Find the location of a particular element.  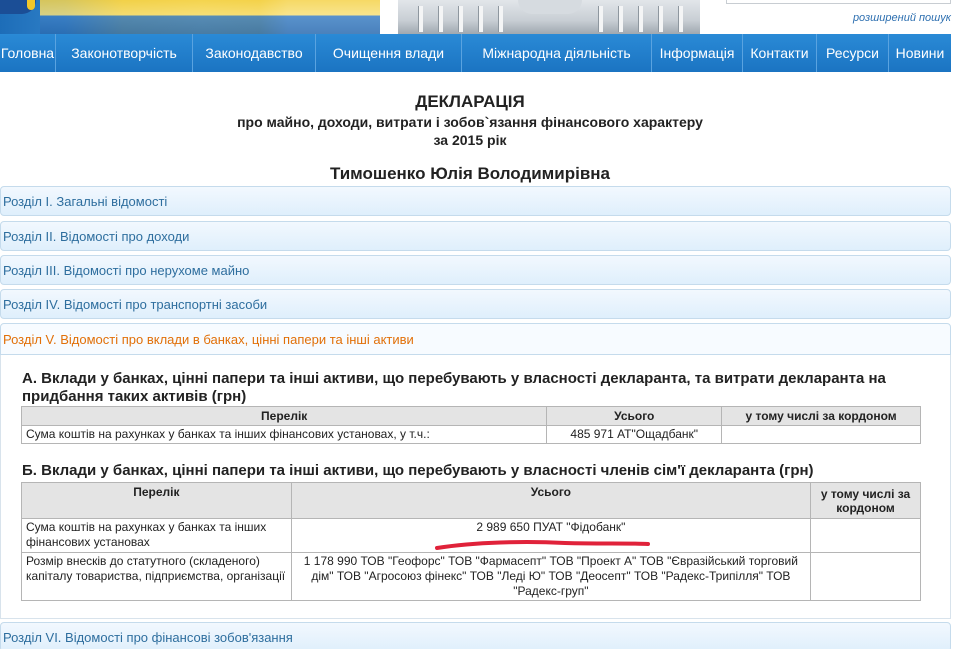

nav-item-news: Новини is located at coordinates (920, 53).